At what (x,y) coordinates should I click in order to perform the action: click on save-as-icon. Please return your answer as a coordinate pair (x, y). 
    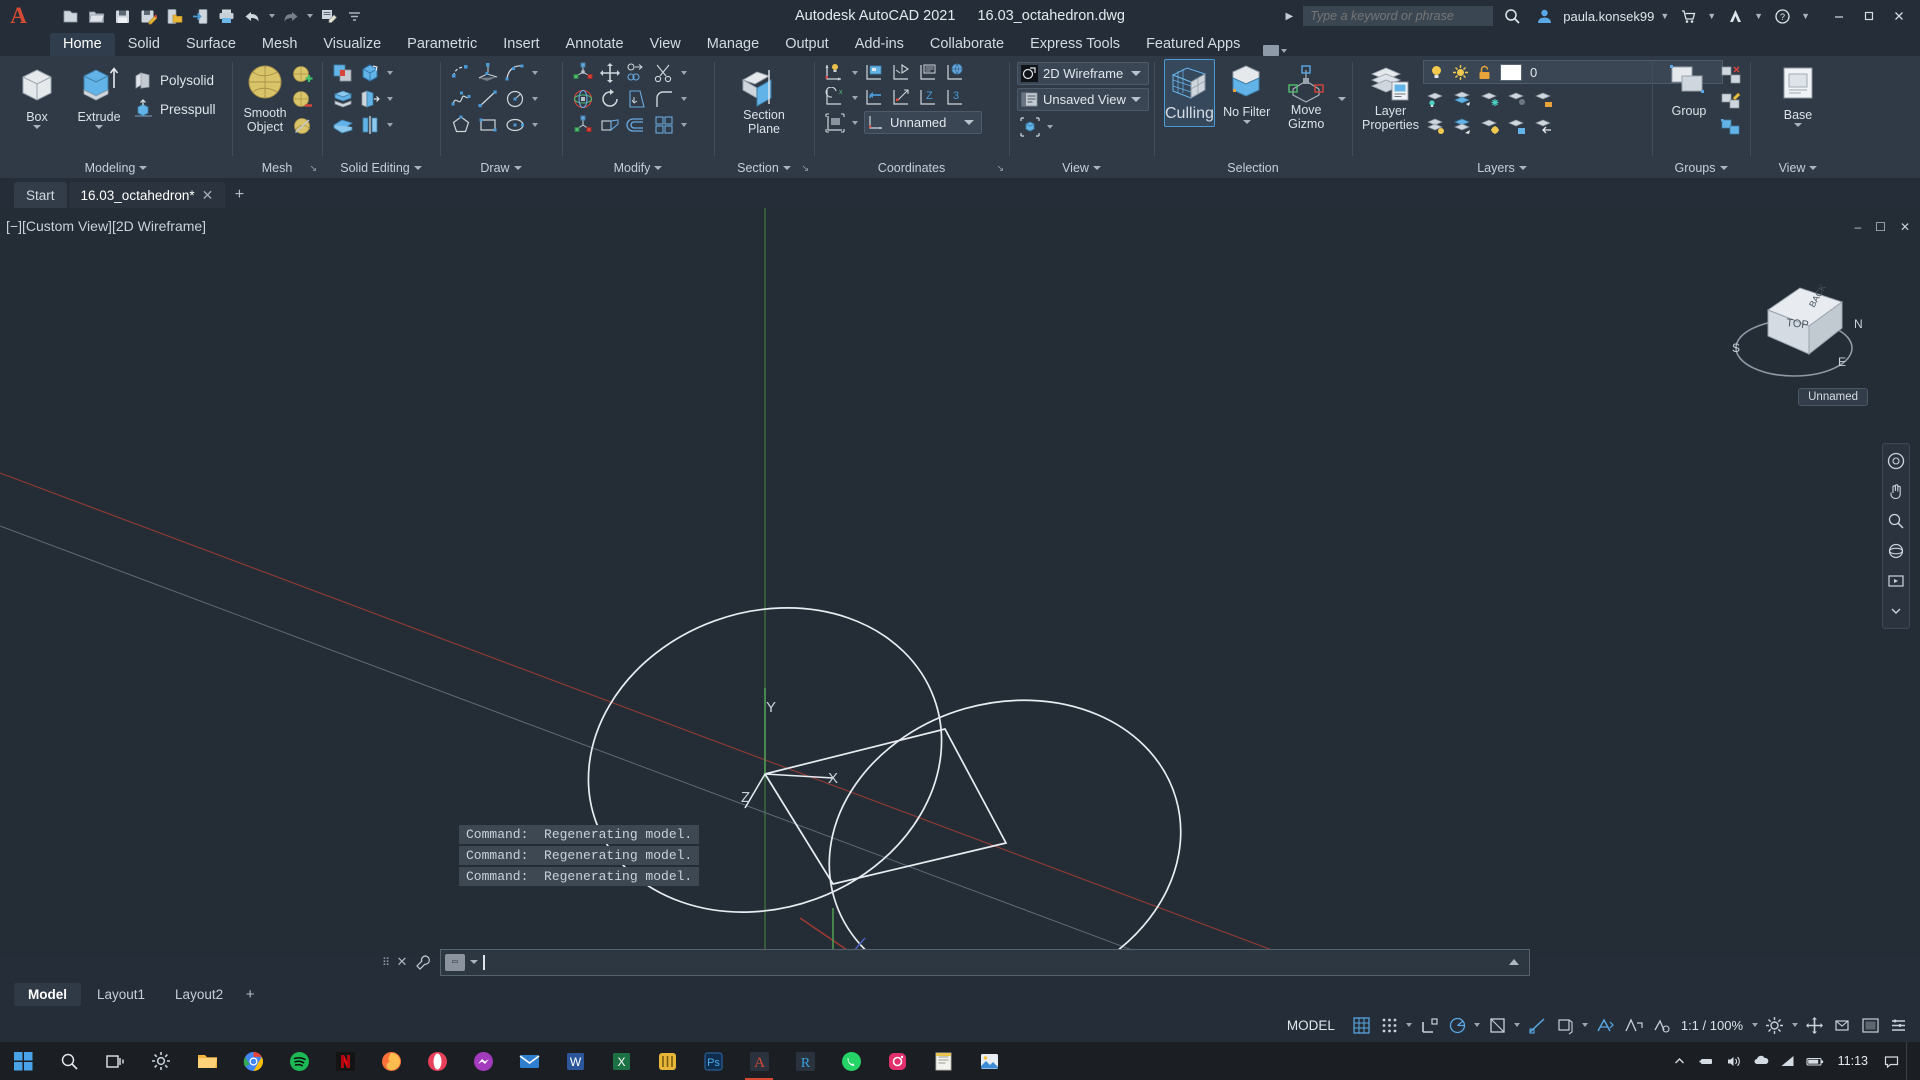
    Looking at the image, I should click on (148, 16).